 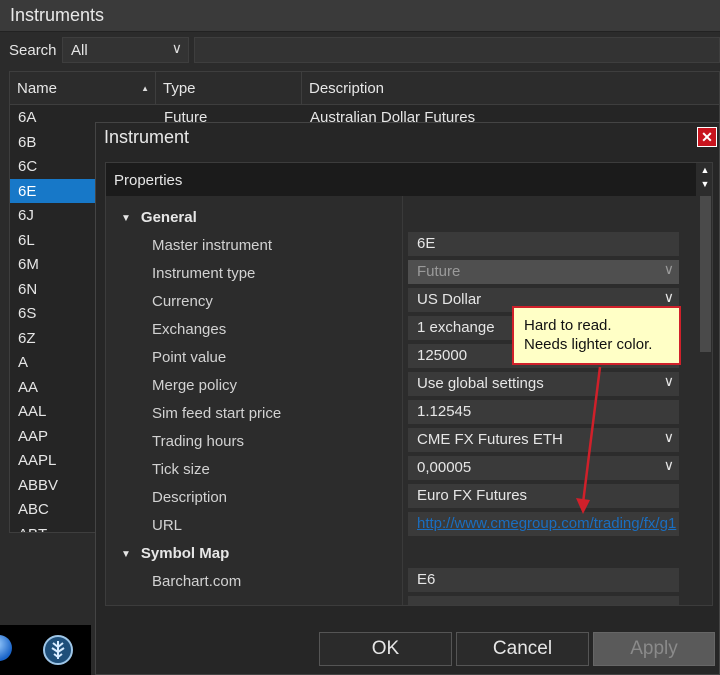 I want to click on dialog-title: Instrument, so click(x=407, y=137).